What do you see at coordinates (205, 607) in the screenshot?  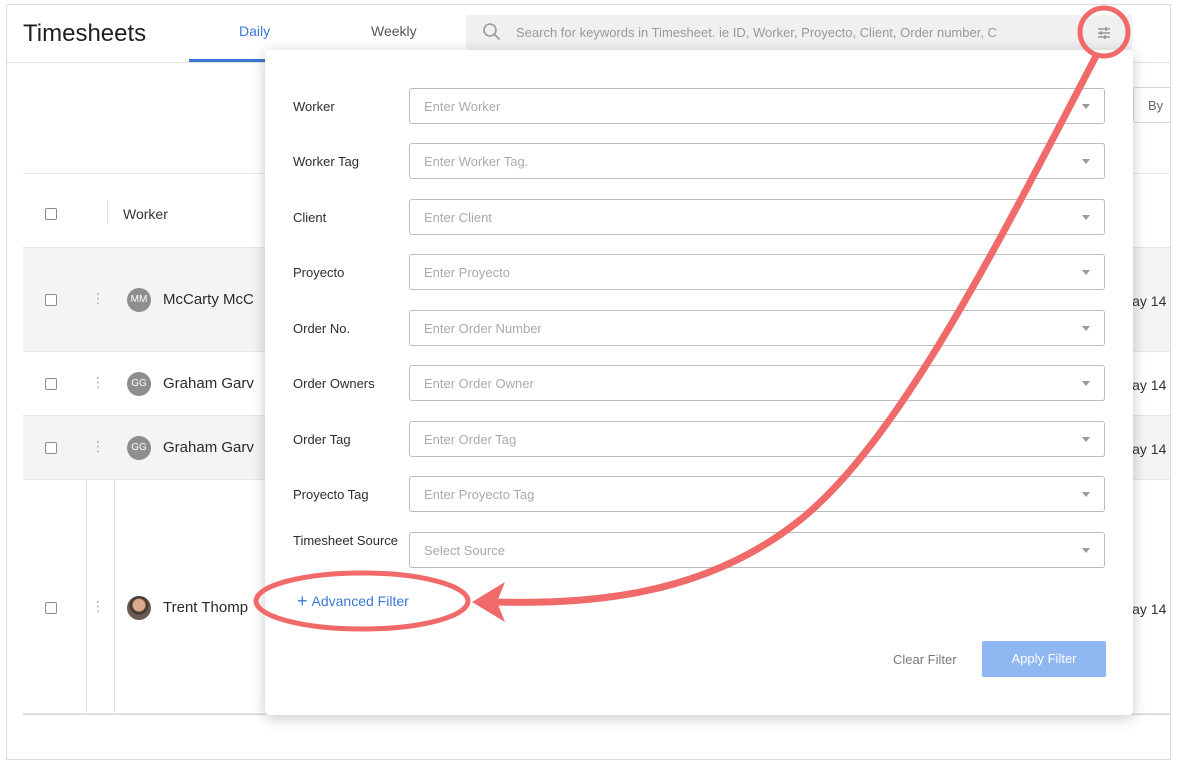 I see `worker-name: Trent Thomp` at bounding box center [205, 607].